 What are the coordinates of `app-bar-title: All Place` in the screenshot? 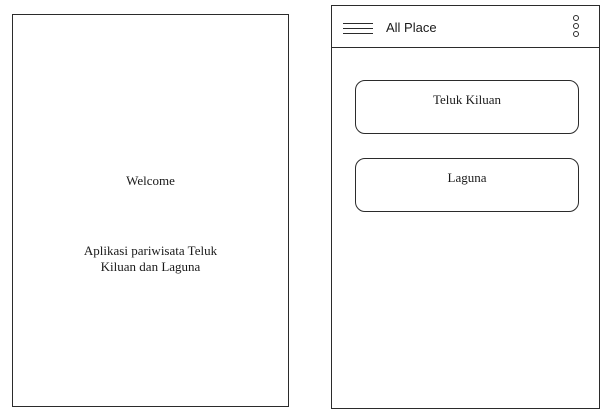 It's located at (411, 27).